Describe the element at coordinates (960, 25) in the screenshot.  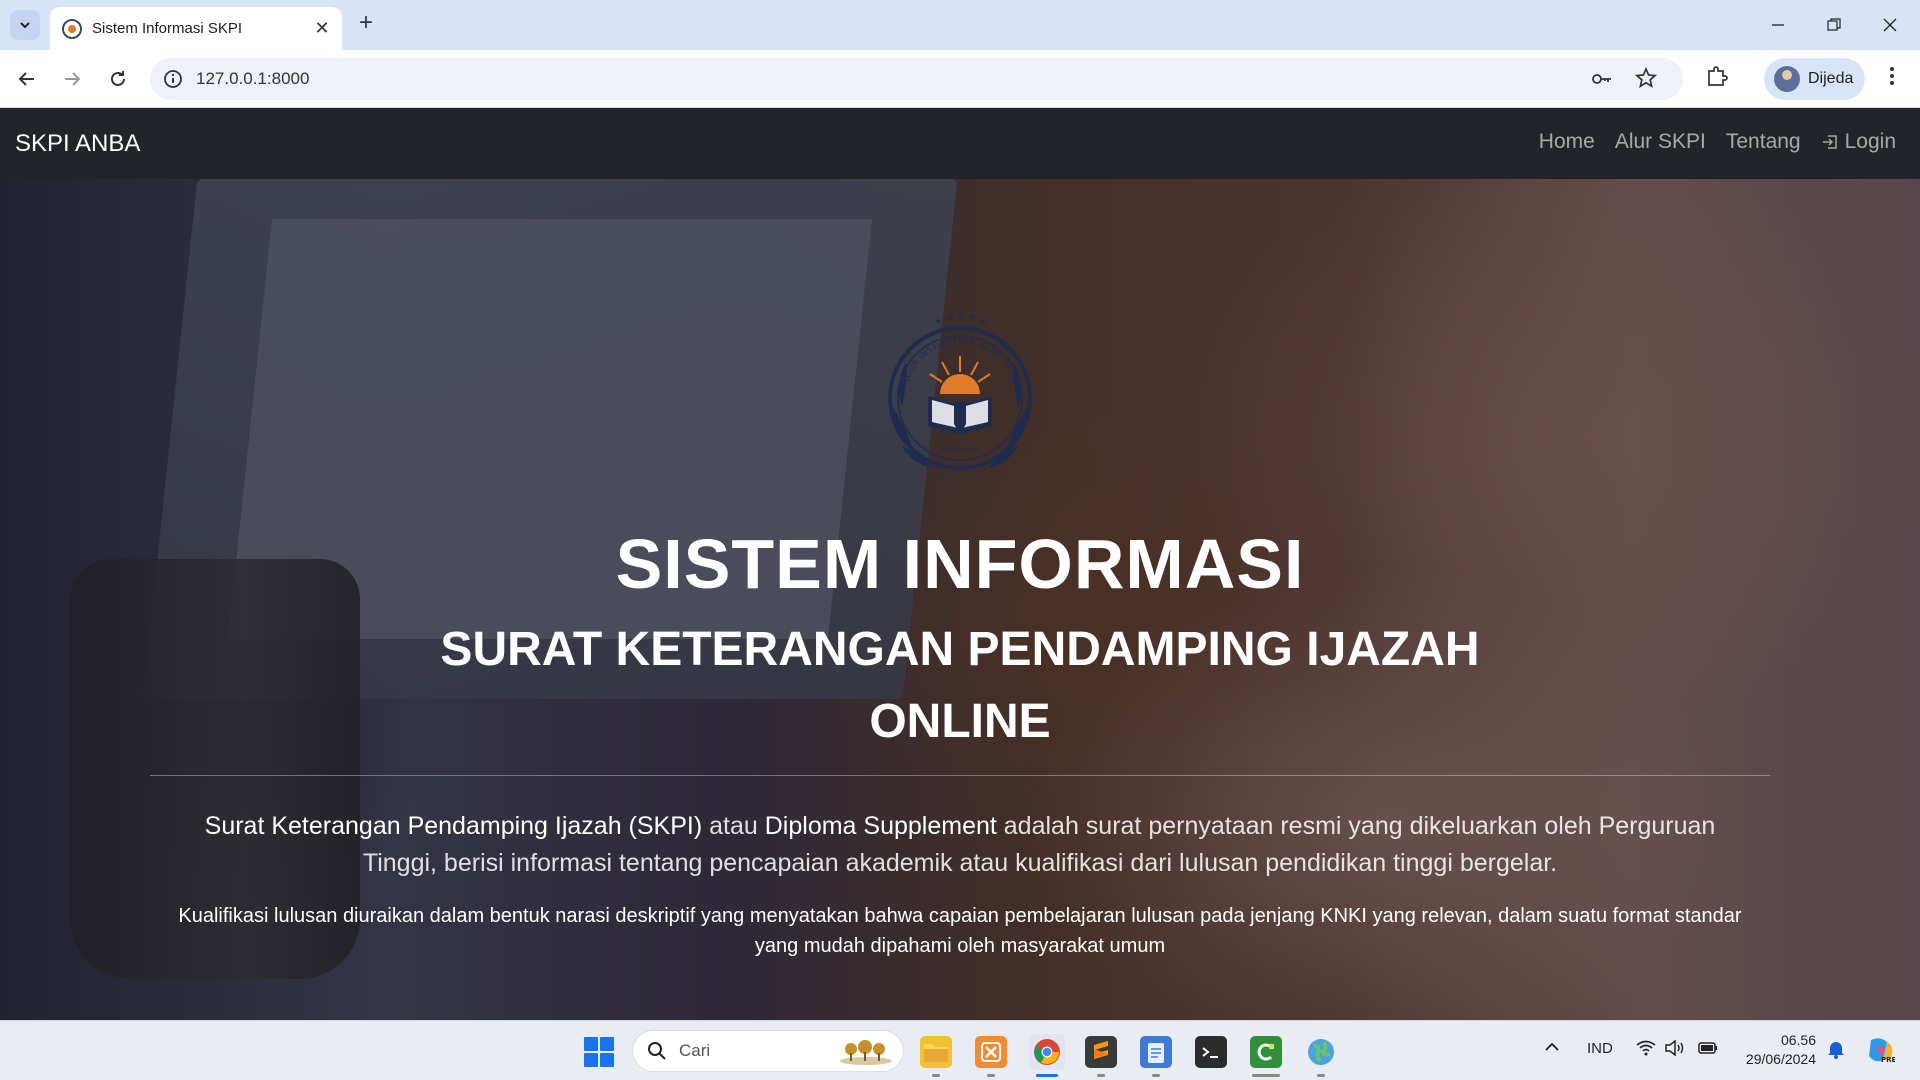
I see `browser-tabstrip: Sistem Informasi SKPI ✕ +` at that location.